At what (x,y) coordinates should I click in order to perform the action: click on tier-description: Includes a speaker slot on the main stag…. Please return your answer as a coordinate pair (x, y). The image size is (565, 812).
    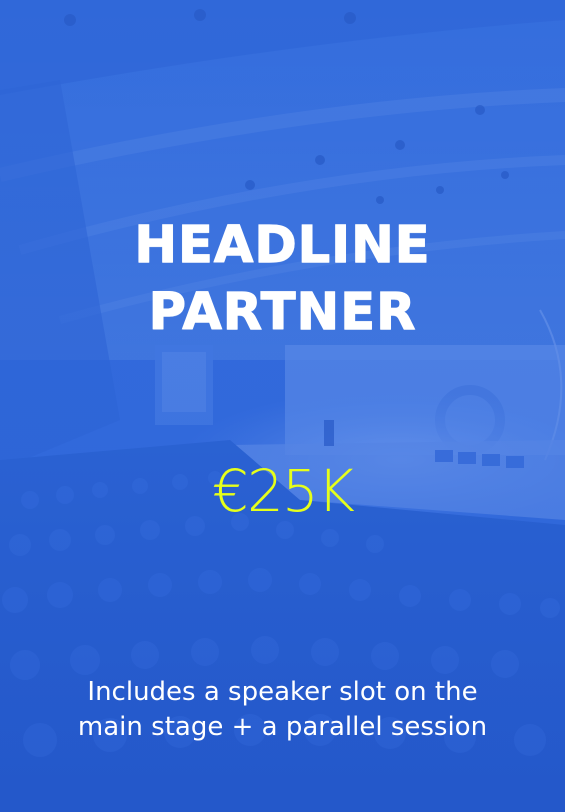
    Looking at the image, I should click on (282, 710).